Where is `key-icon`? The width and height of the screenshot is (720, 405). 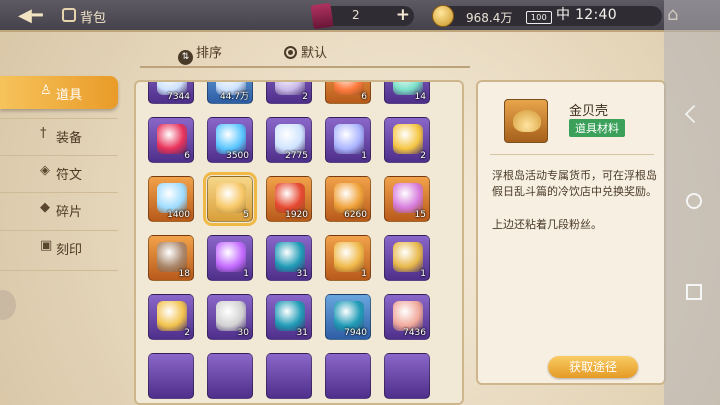 key-icon is located at coordinates (408, 257).